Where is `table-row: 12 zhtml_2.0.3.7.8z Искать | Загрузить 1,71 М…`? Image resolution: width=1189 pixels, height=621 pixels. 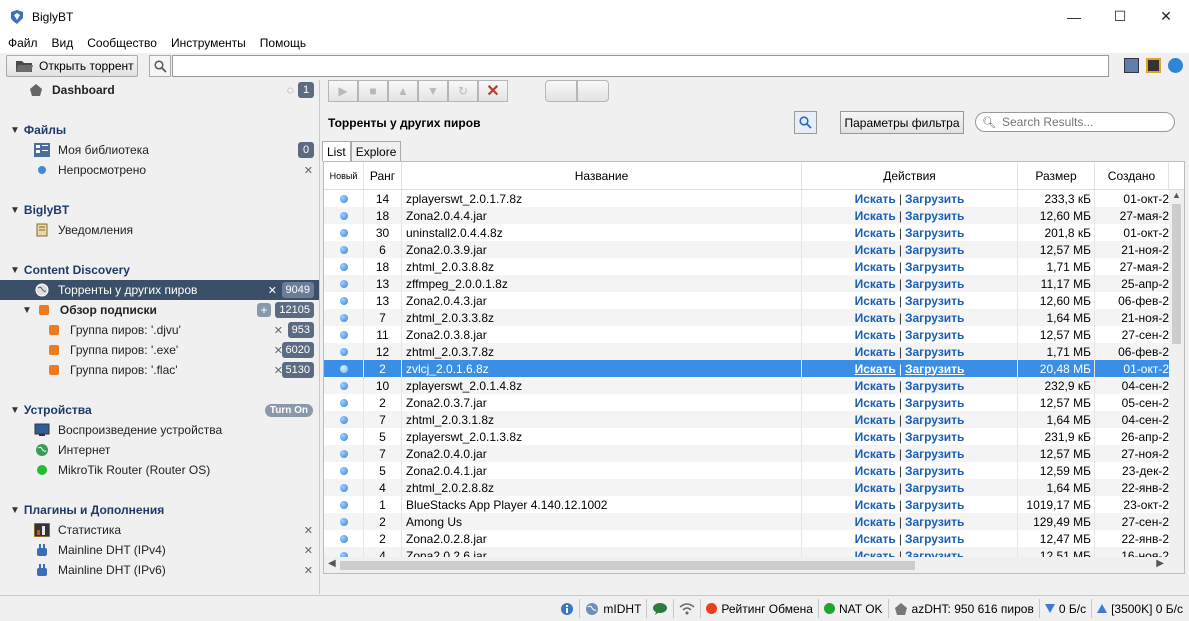
table-row: 12 zhtml_2.0.3.7.8z Искать | Загрузить 1,71 М… is located at coordinates (746, 351).